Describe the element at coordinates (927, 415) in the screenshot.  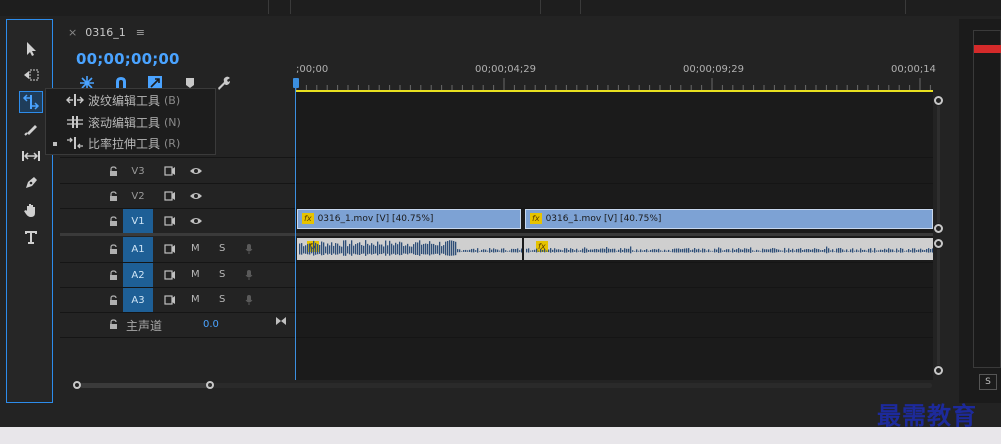
I see `watermark-text: 最需教育` at that location.